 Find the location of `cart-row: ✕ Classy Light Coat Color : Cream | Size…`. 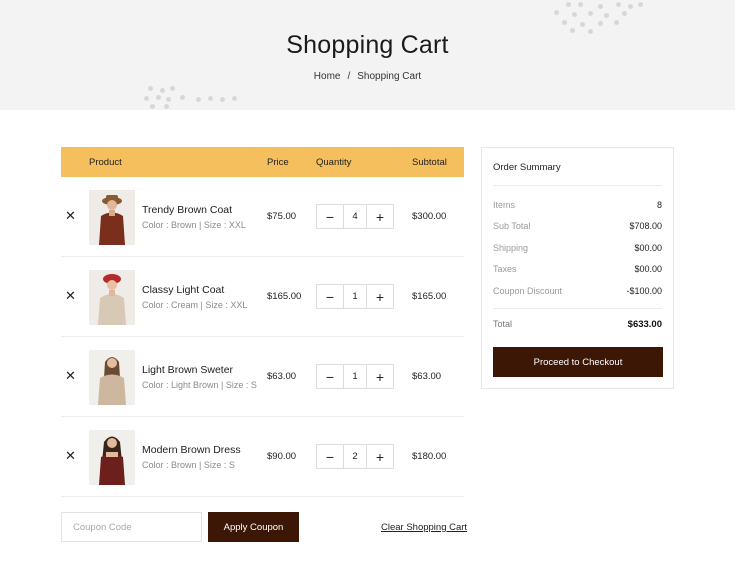

cart-row: ✕ Classy Light Coat Color : Cream | Size… is located at coordinates (262, 297).